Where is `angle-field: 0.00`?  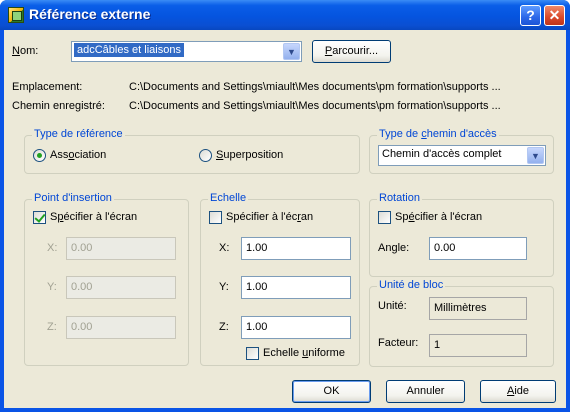
angle-field: 0.00 is located at coordinates (478, 248).